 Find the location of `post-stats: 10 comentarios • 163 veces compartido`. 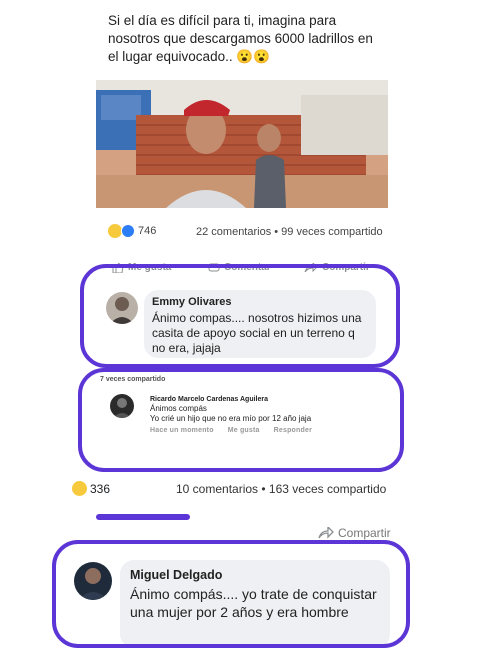

post-stats: 10 comentarios • 163 veces compartido is located at coordinates (281, 489).